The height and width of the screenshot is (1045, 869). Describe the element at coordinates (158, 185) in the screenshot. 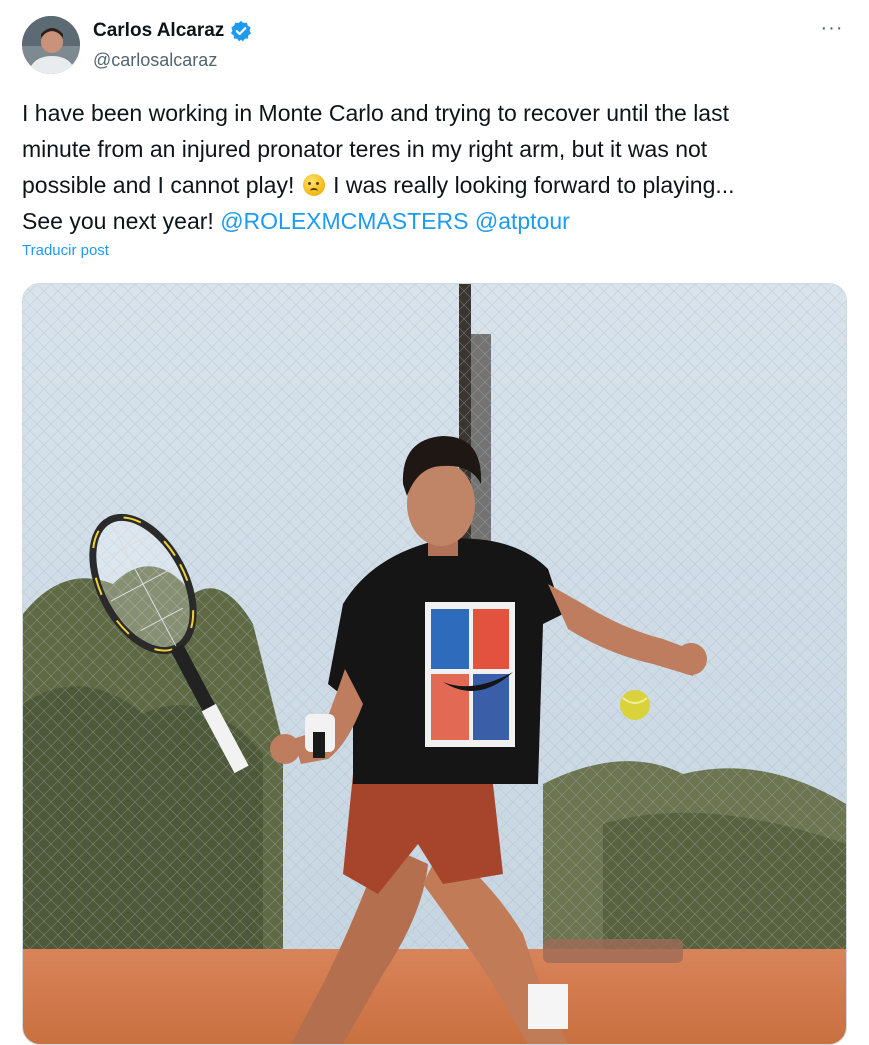

I see `tweet-text-segment: possible and I cannot play!` at that location.